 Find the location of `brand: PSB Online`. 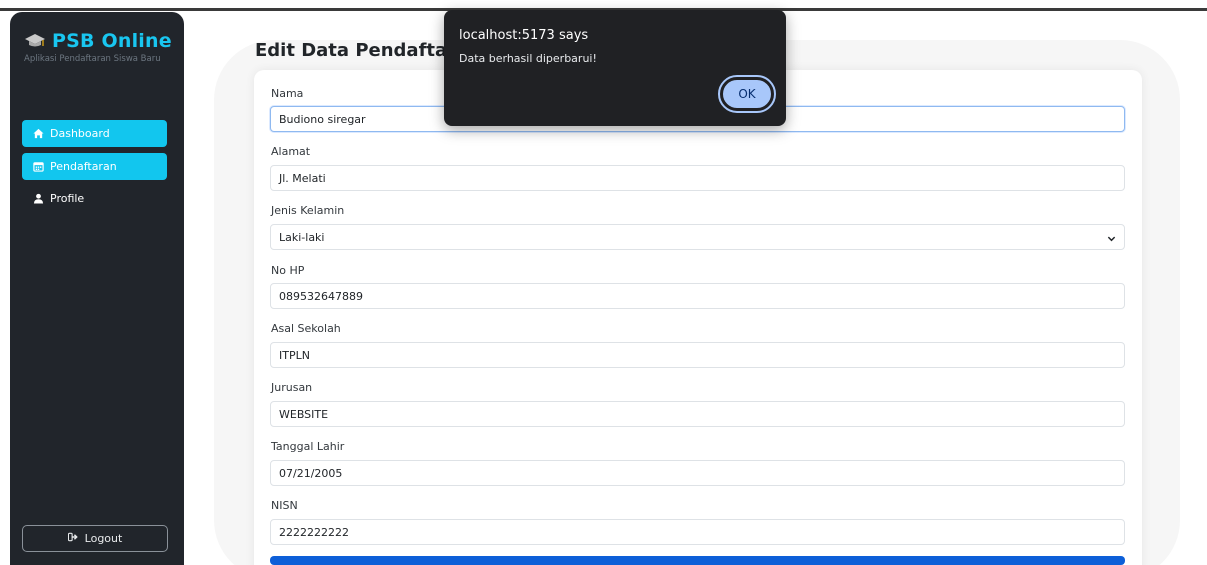

brand: PSB Online is located at coordinates (98, 41).